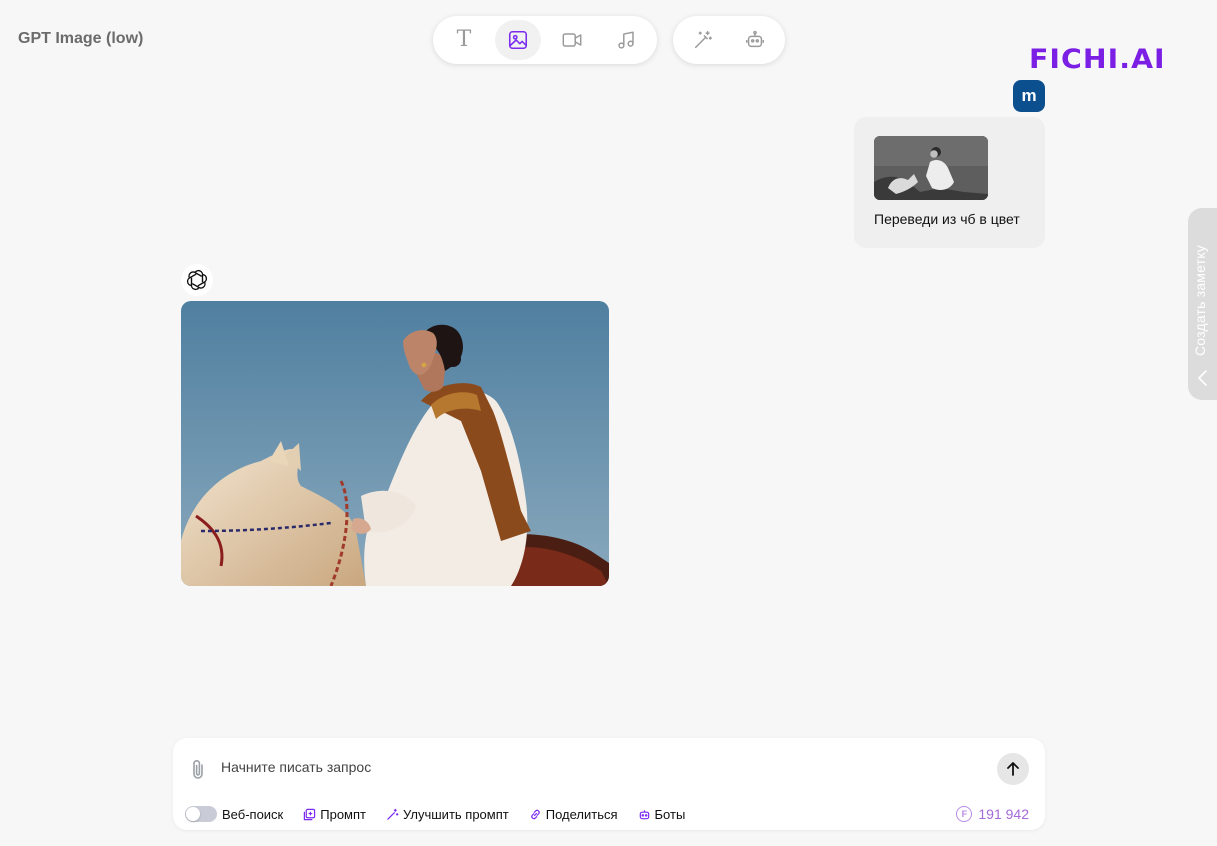  I want to click on assistant-avatar, so click(197, 280).